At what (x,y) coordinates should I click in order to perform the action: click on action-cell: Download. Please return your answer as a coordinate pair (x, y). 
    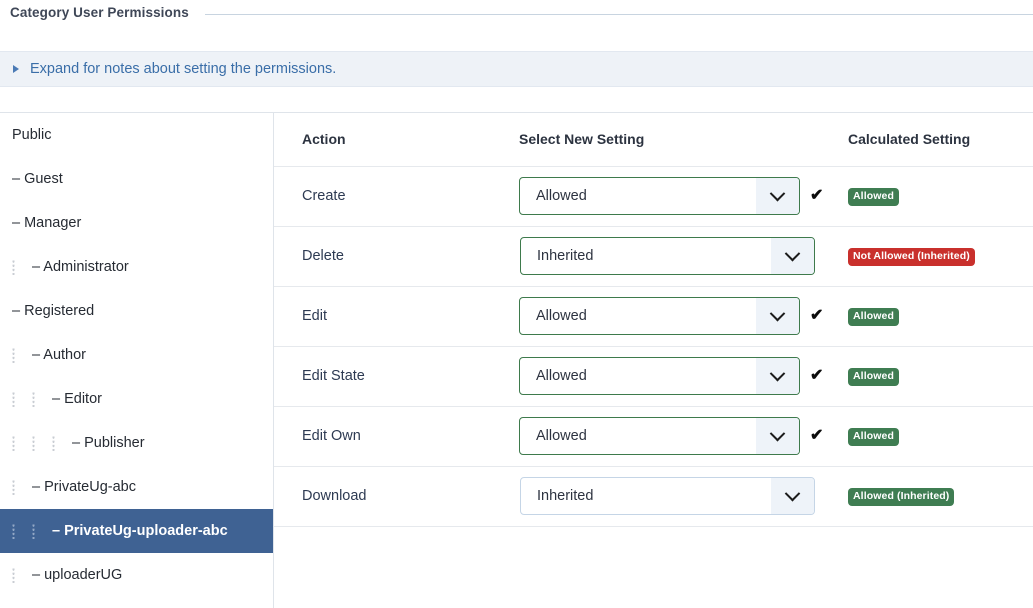
    Looking at the image, I should click on (396, 496).